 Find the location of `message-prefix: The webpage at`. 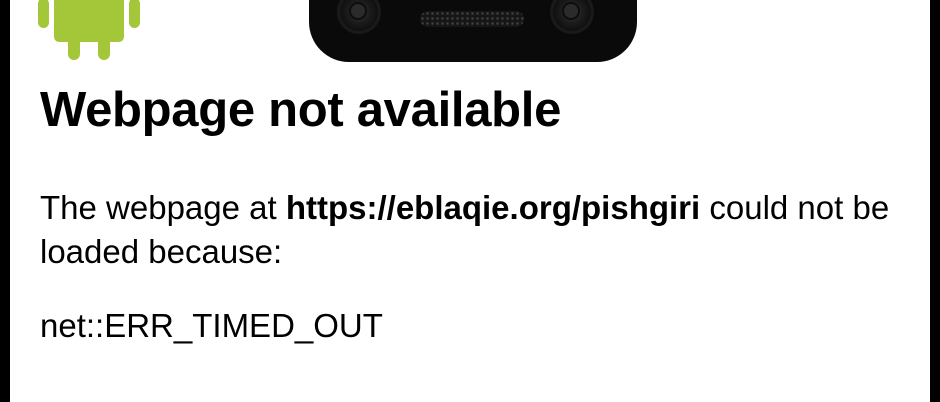

message-prefix: The webpage at is located at coordinates (163, 207).